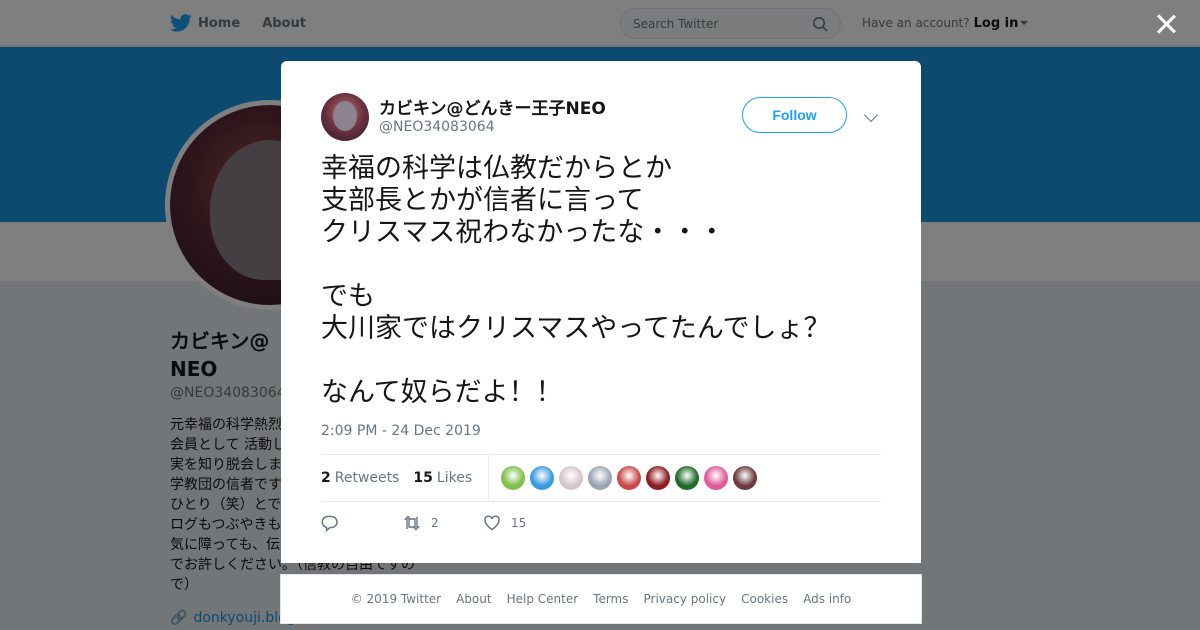 This screenshot has width=1200, height=630. Describe the element at coordinates (454, 478) in the screenshot. I see `likes-label: Likes` at that location.